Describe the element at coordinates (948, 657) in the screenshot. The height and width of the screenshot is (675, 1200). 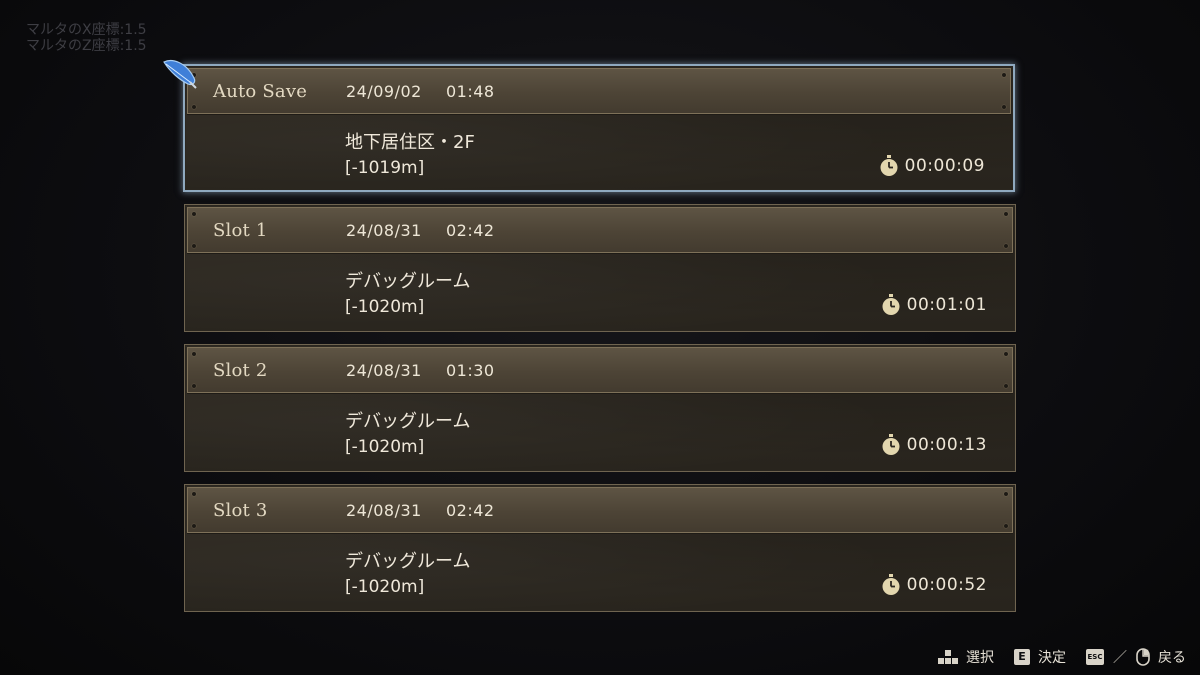
I see `dpad-icon` at that location.